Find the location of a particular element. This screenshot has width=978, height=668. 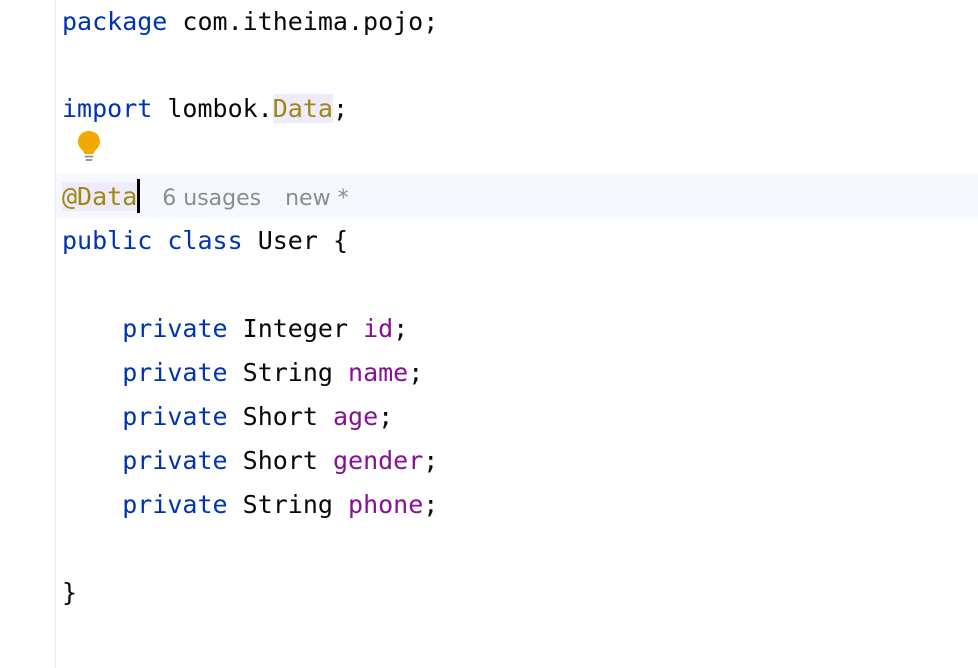

code-line-closing-brace: } is located at coordinates (69, 593).